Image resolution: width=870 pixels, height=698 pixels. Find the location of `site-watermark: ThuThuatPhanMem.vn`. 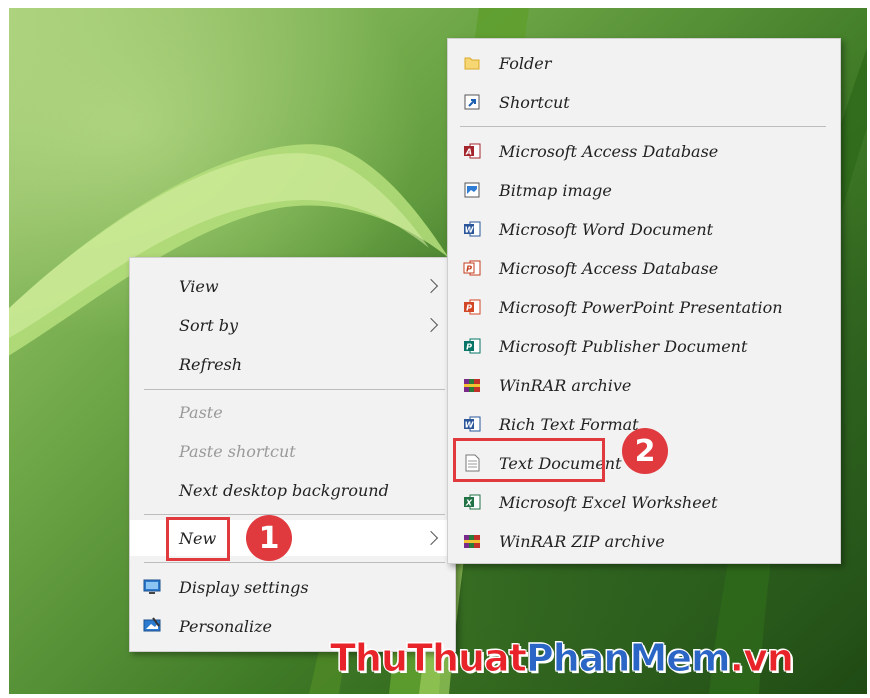

site-watermark: ThuThuatPhanMem.vn is located at coordinates (562, 658).